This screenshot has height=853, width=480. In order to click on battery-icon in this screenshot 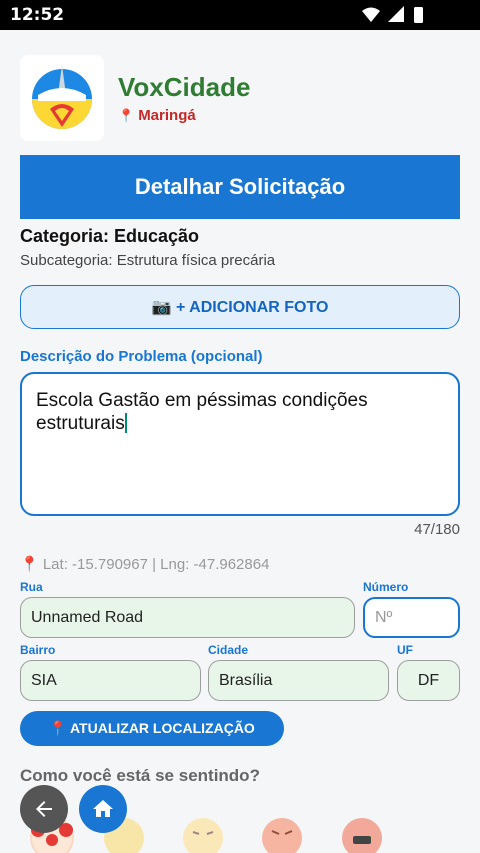, I will do `click(418, 15)`.